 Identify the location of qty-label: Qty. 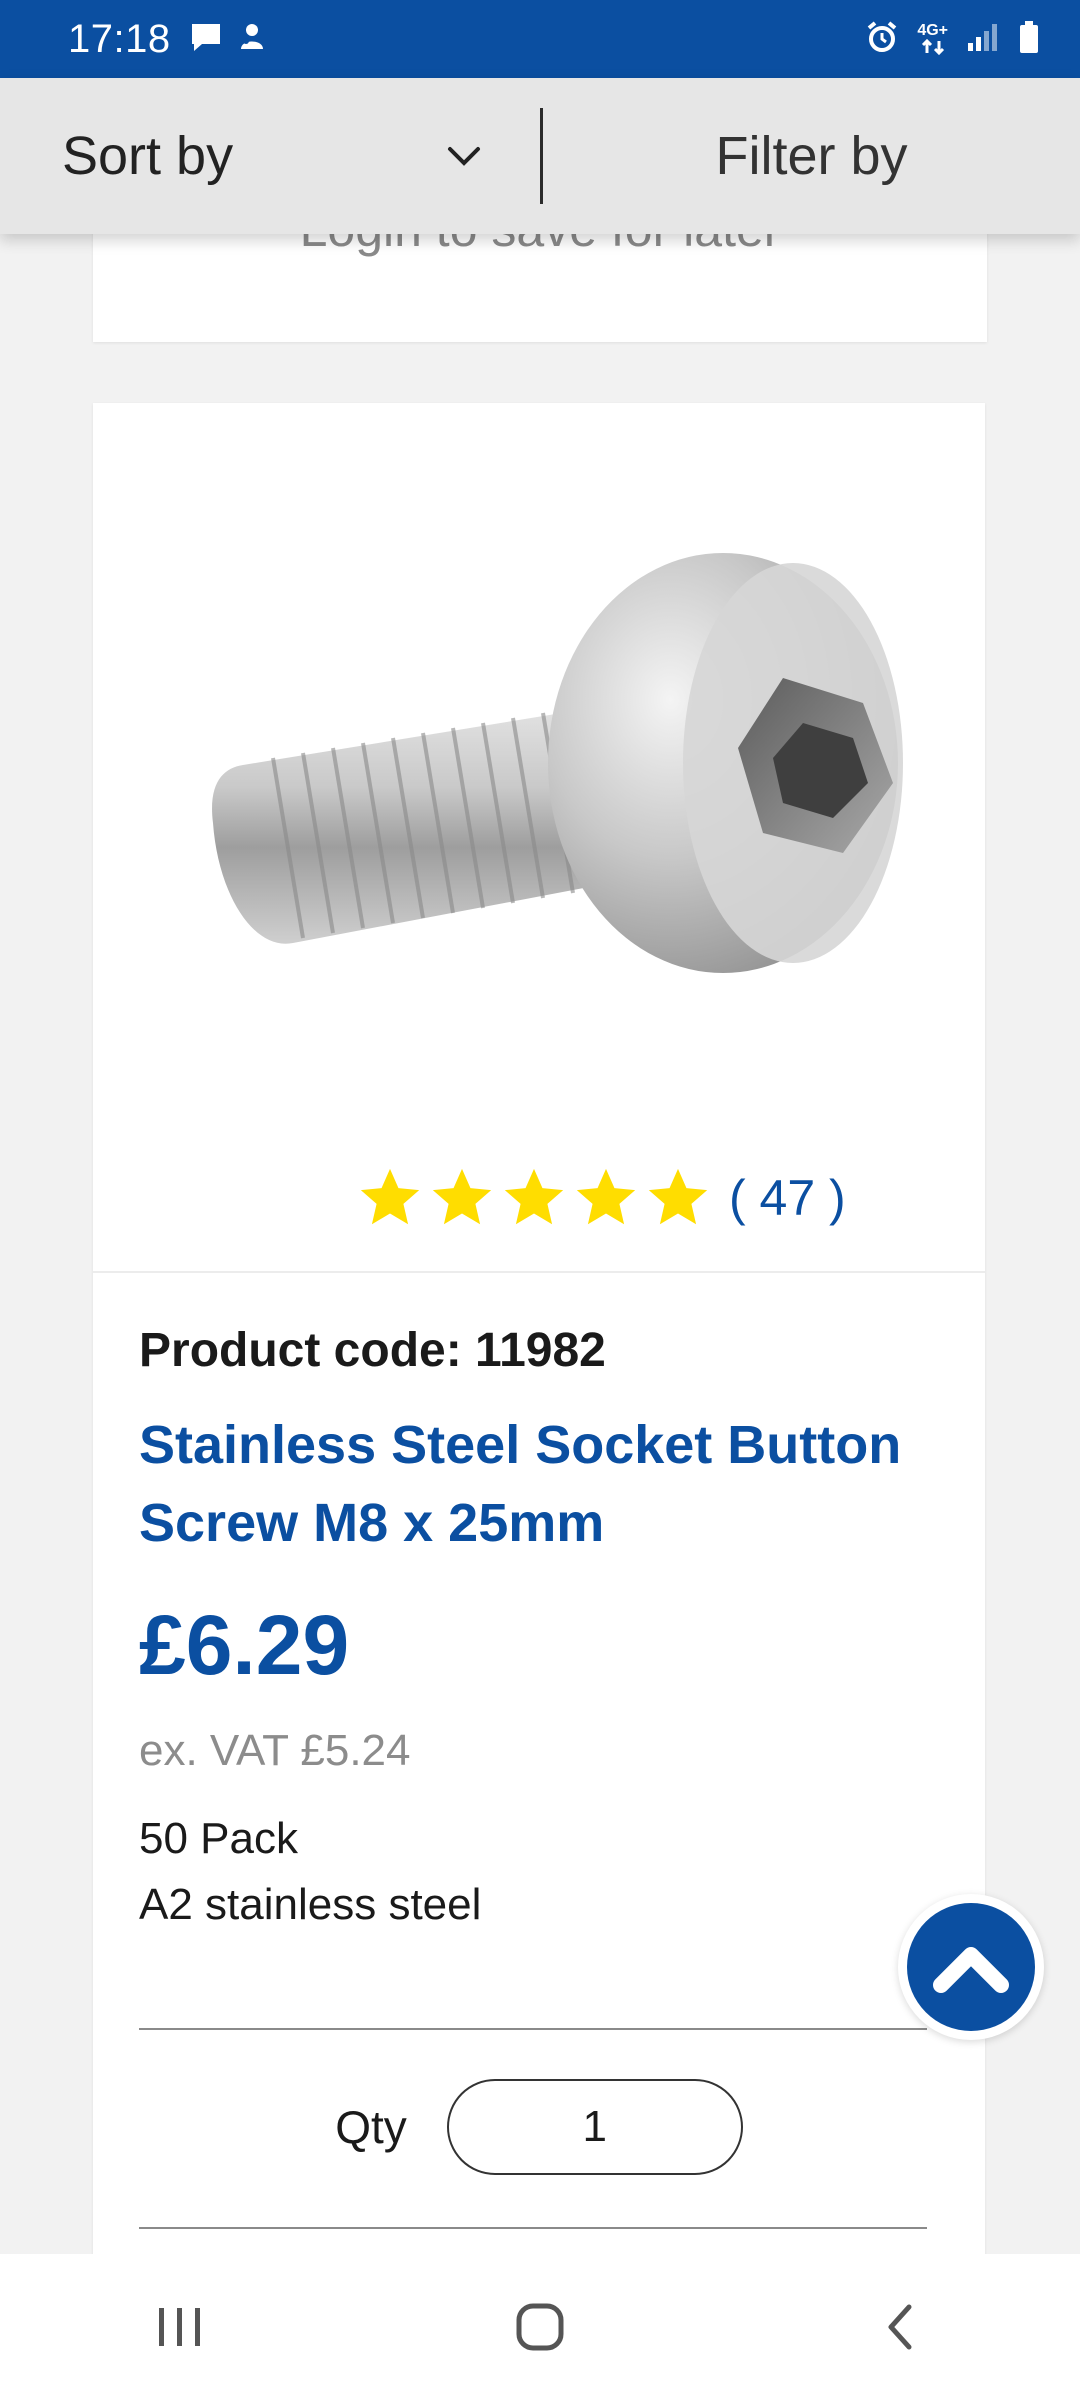
(371, 2127).